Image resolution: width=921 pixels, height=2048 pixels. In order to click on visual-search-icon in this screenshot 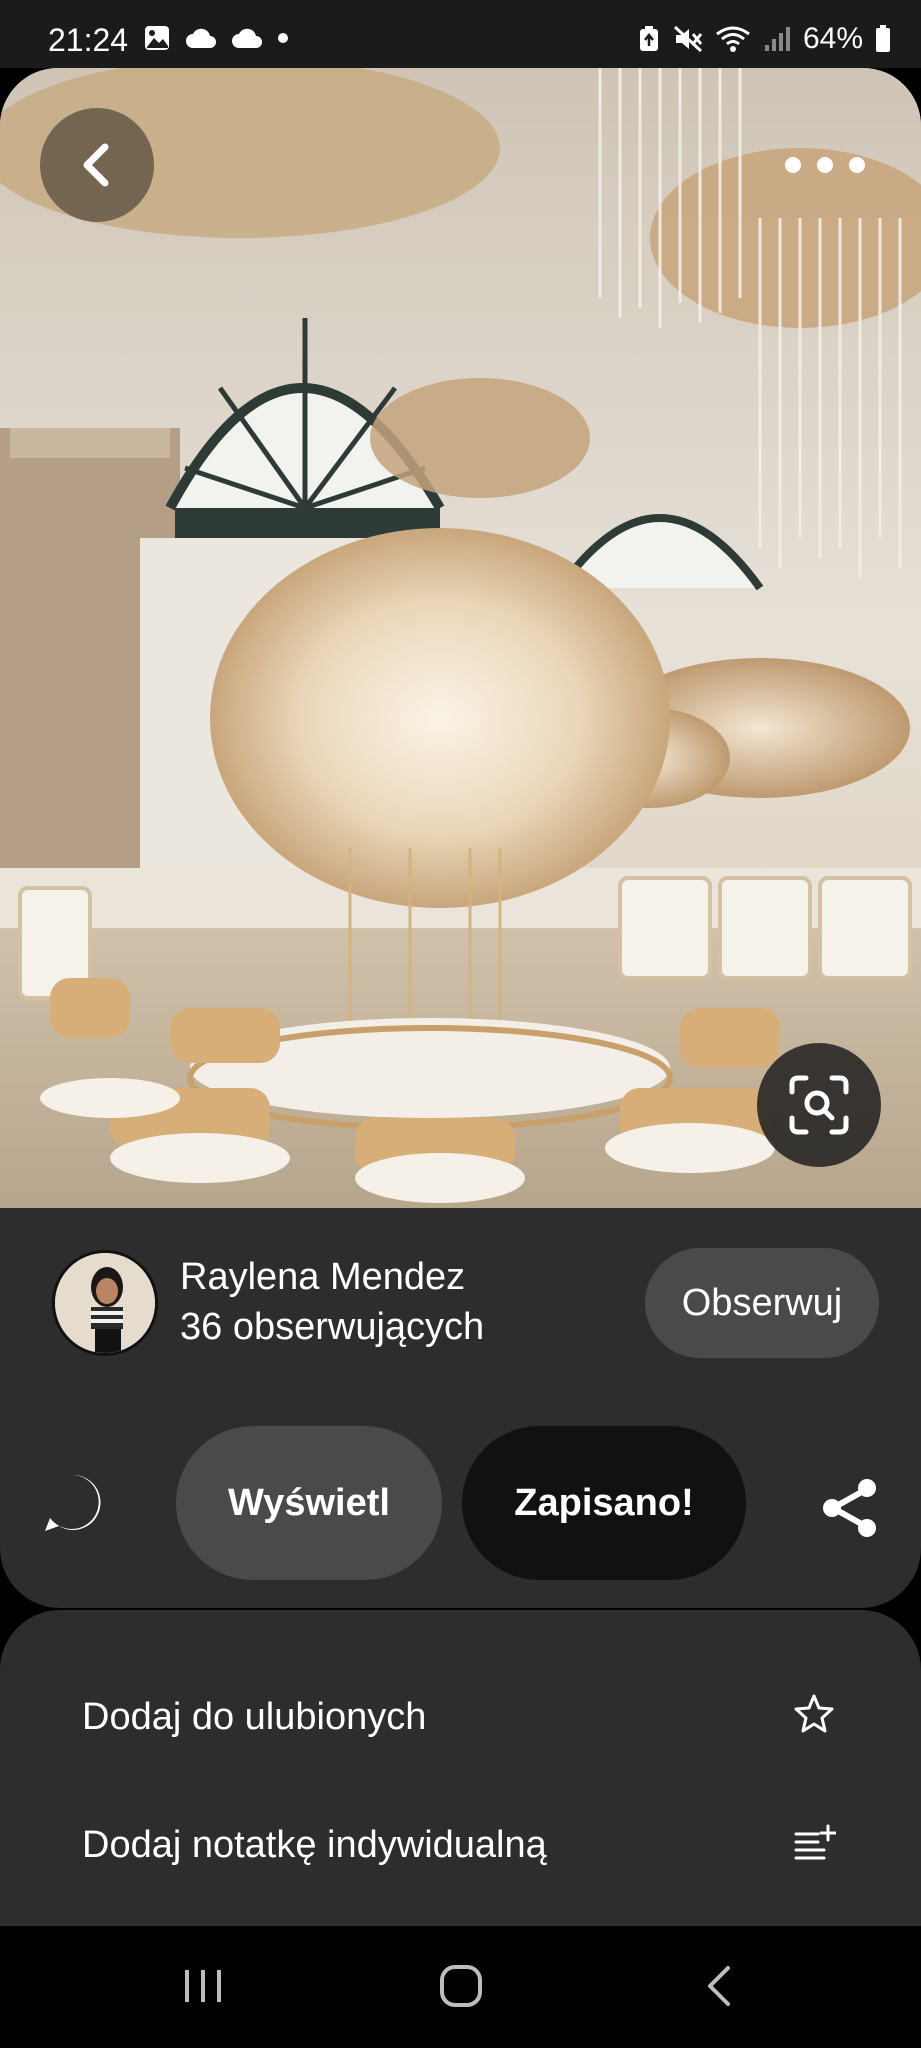, I will do `click(819, 1105)`.